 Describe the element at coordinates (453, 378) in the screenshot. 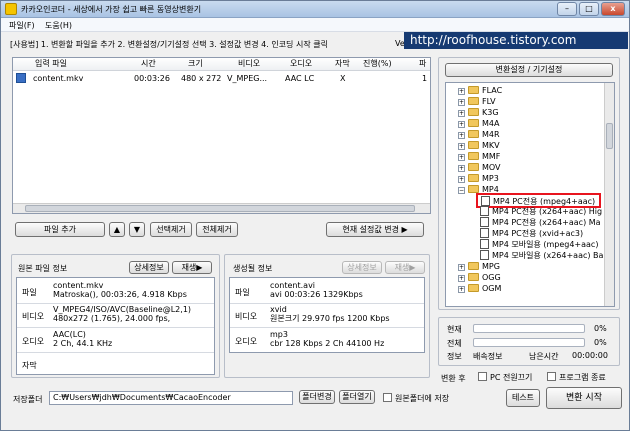

I see `after-convert-label: 변환 후` at that location.